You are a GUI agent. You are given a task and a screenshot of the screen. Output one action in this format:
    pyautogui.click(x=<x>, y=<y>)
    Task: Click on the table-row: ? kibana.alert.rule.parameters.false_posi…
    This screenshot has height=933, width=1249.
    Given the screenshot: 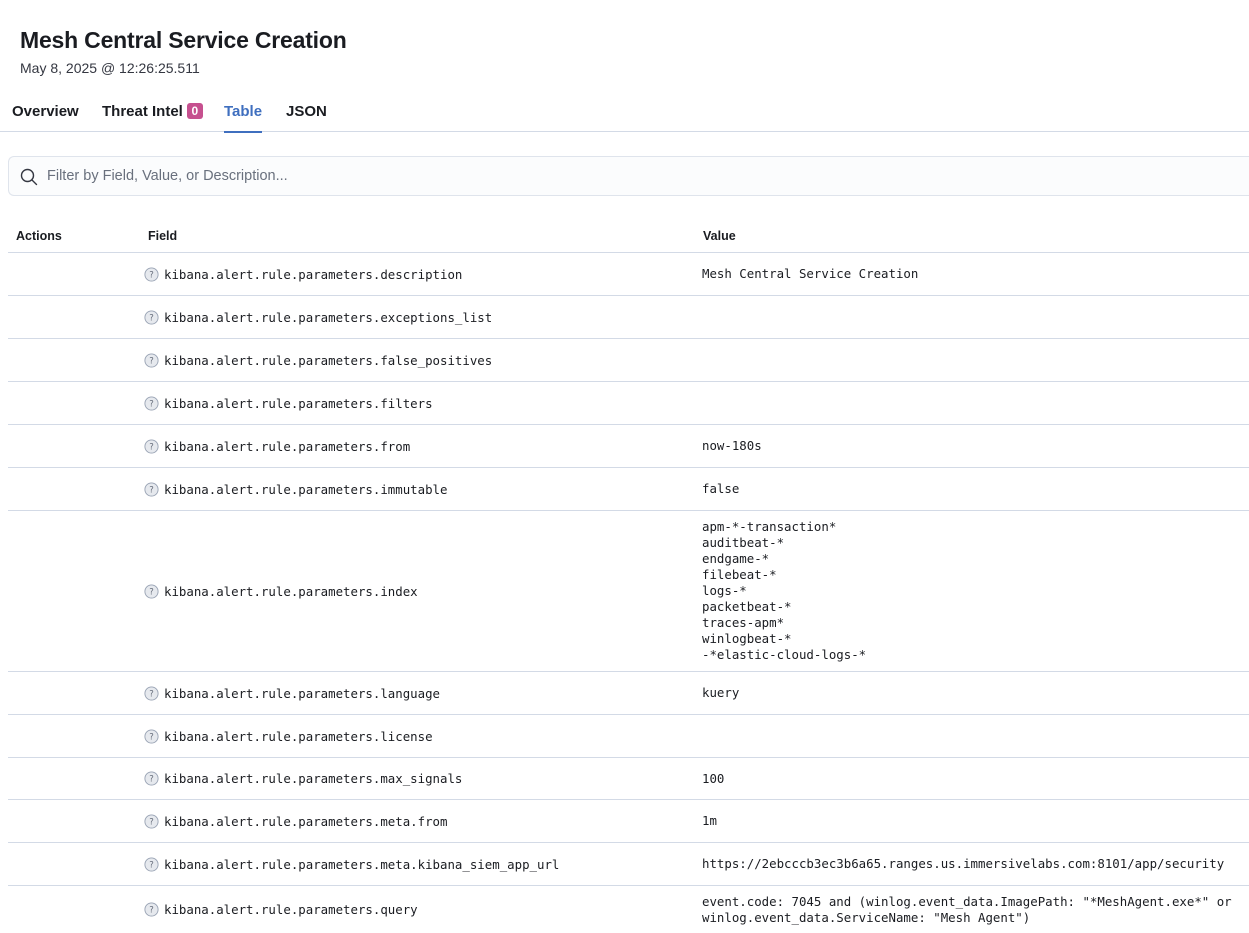 What is the action you would take?
    pyautogui.click(x=628, y=360)
    